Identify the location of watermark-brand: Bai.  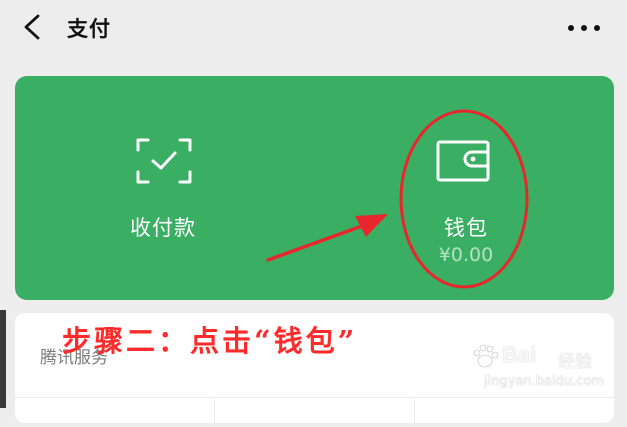
(519, 354).